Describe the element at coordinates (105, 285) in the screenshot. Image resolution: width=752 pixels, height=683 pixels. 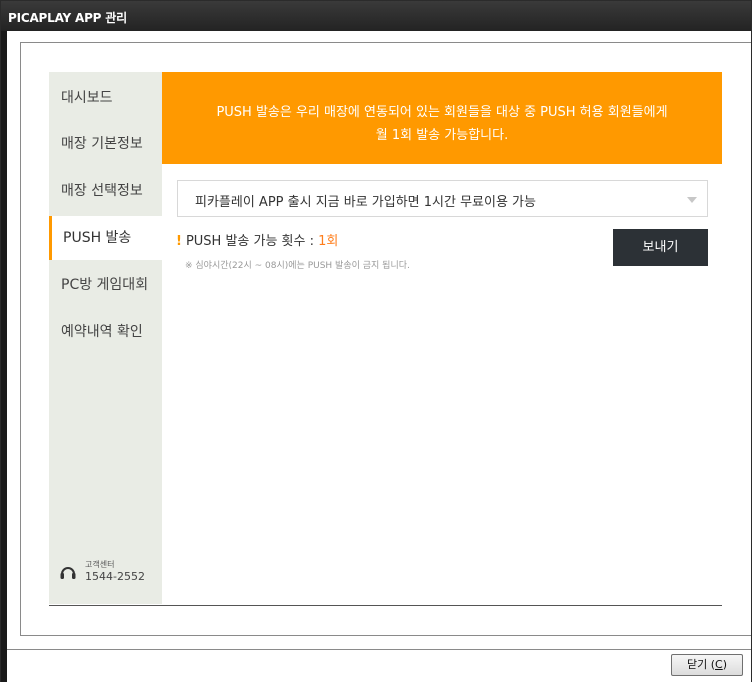
I see `sidebar-item-pc-tournament: PC방 게임대회` at that location.